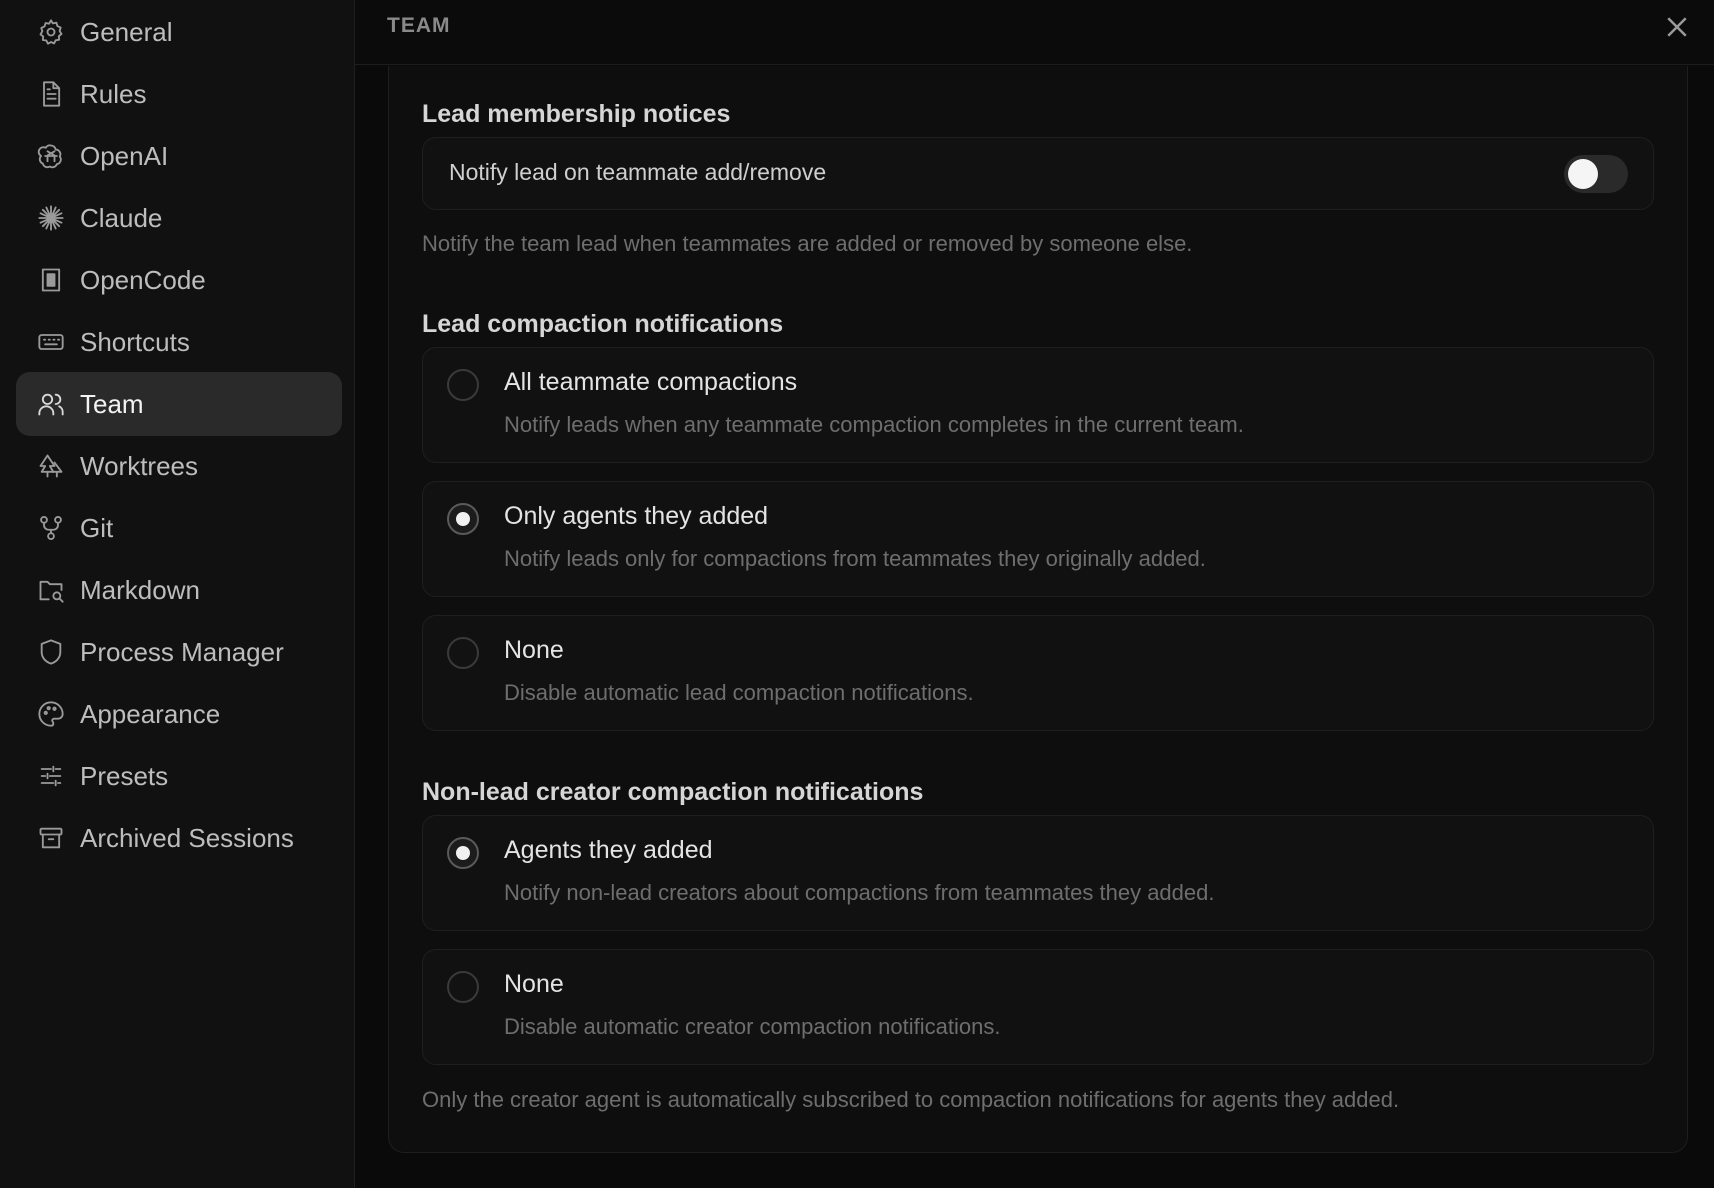  Describe the element at coordinates (179, 32) in the screenshot. I see `sidebar-item-general: General` at that location.